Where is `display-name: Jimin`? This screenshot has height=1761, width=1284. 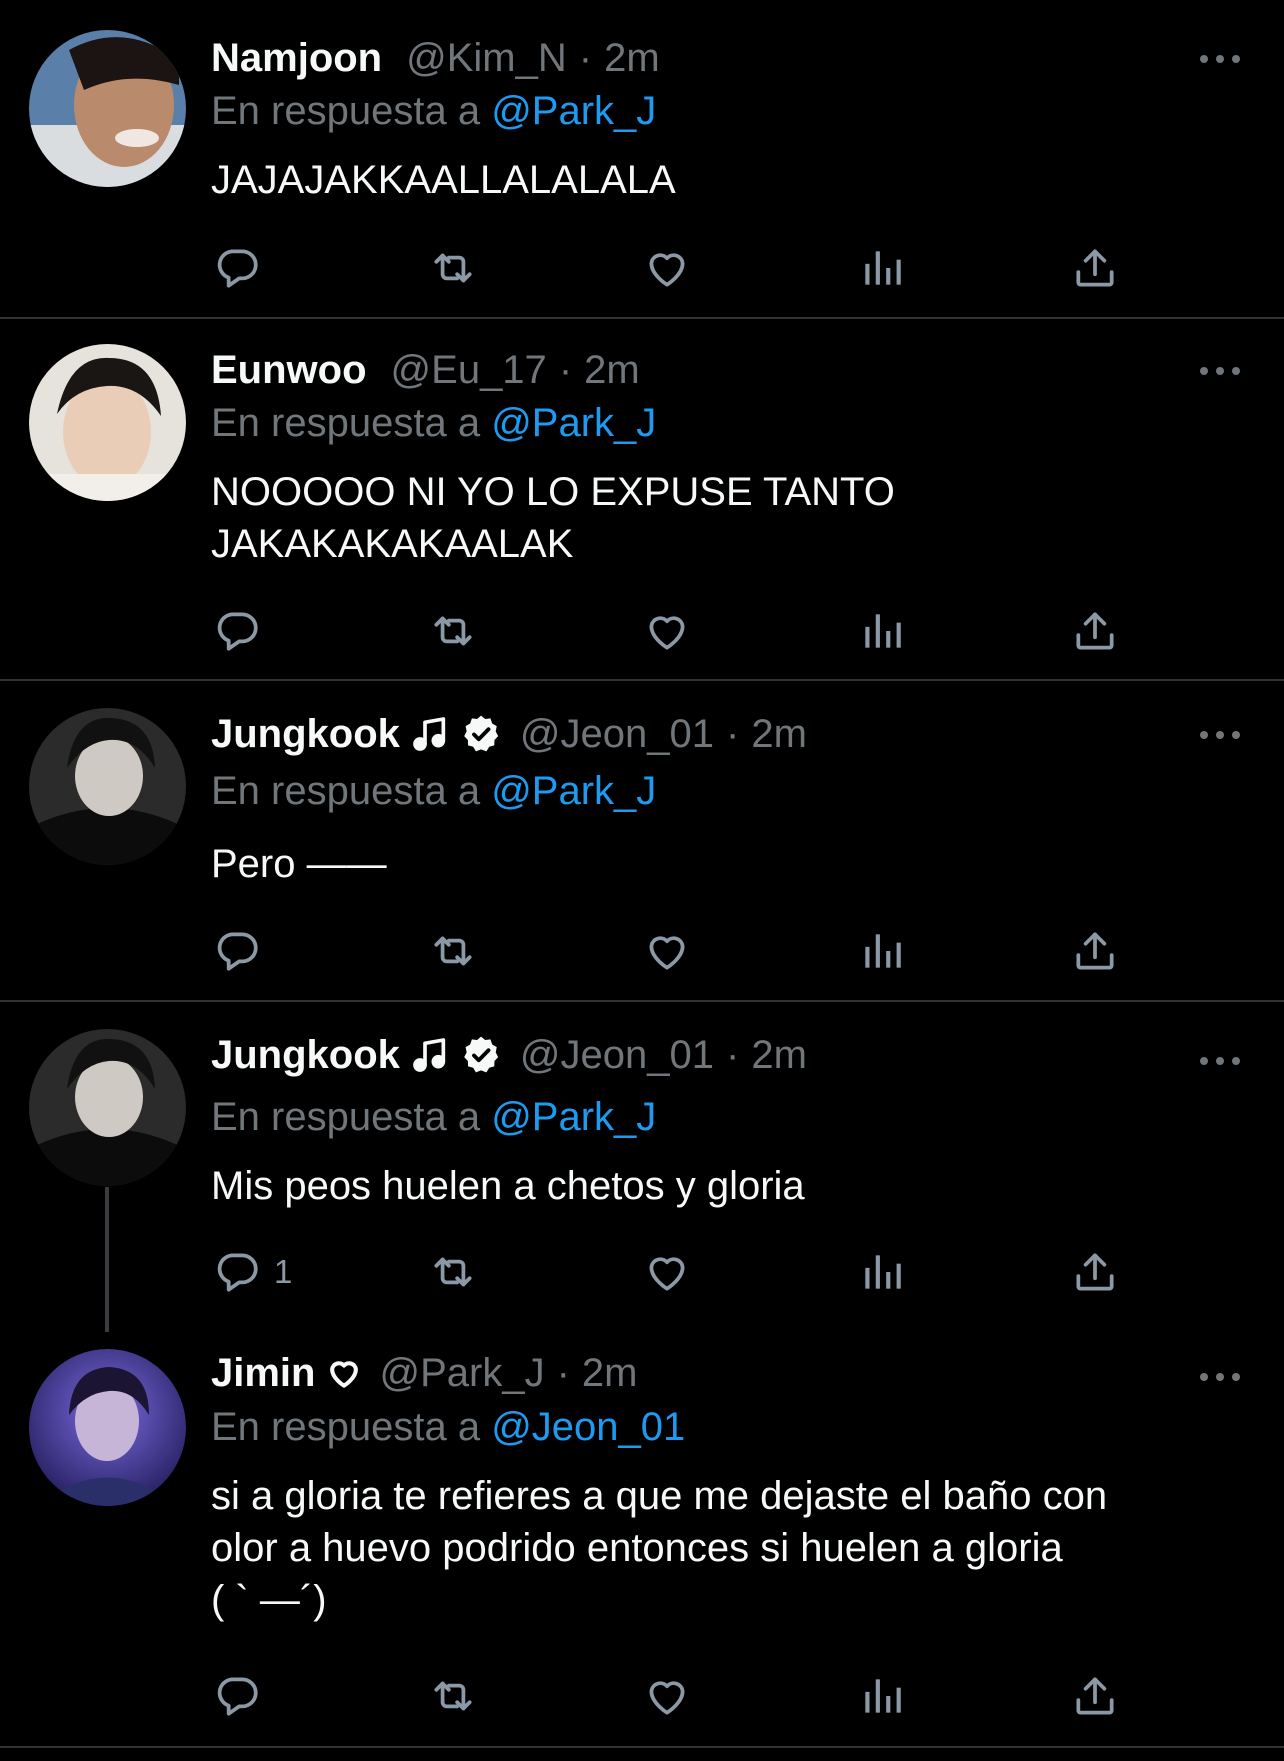
display-name: Jimin is located at coordinates (263, 1373).